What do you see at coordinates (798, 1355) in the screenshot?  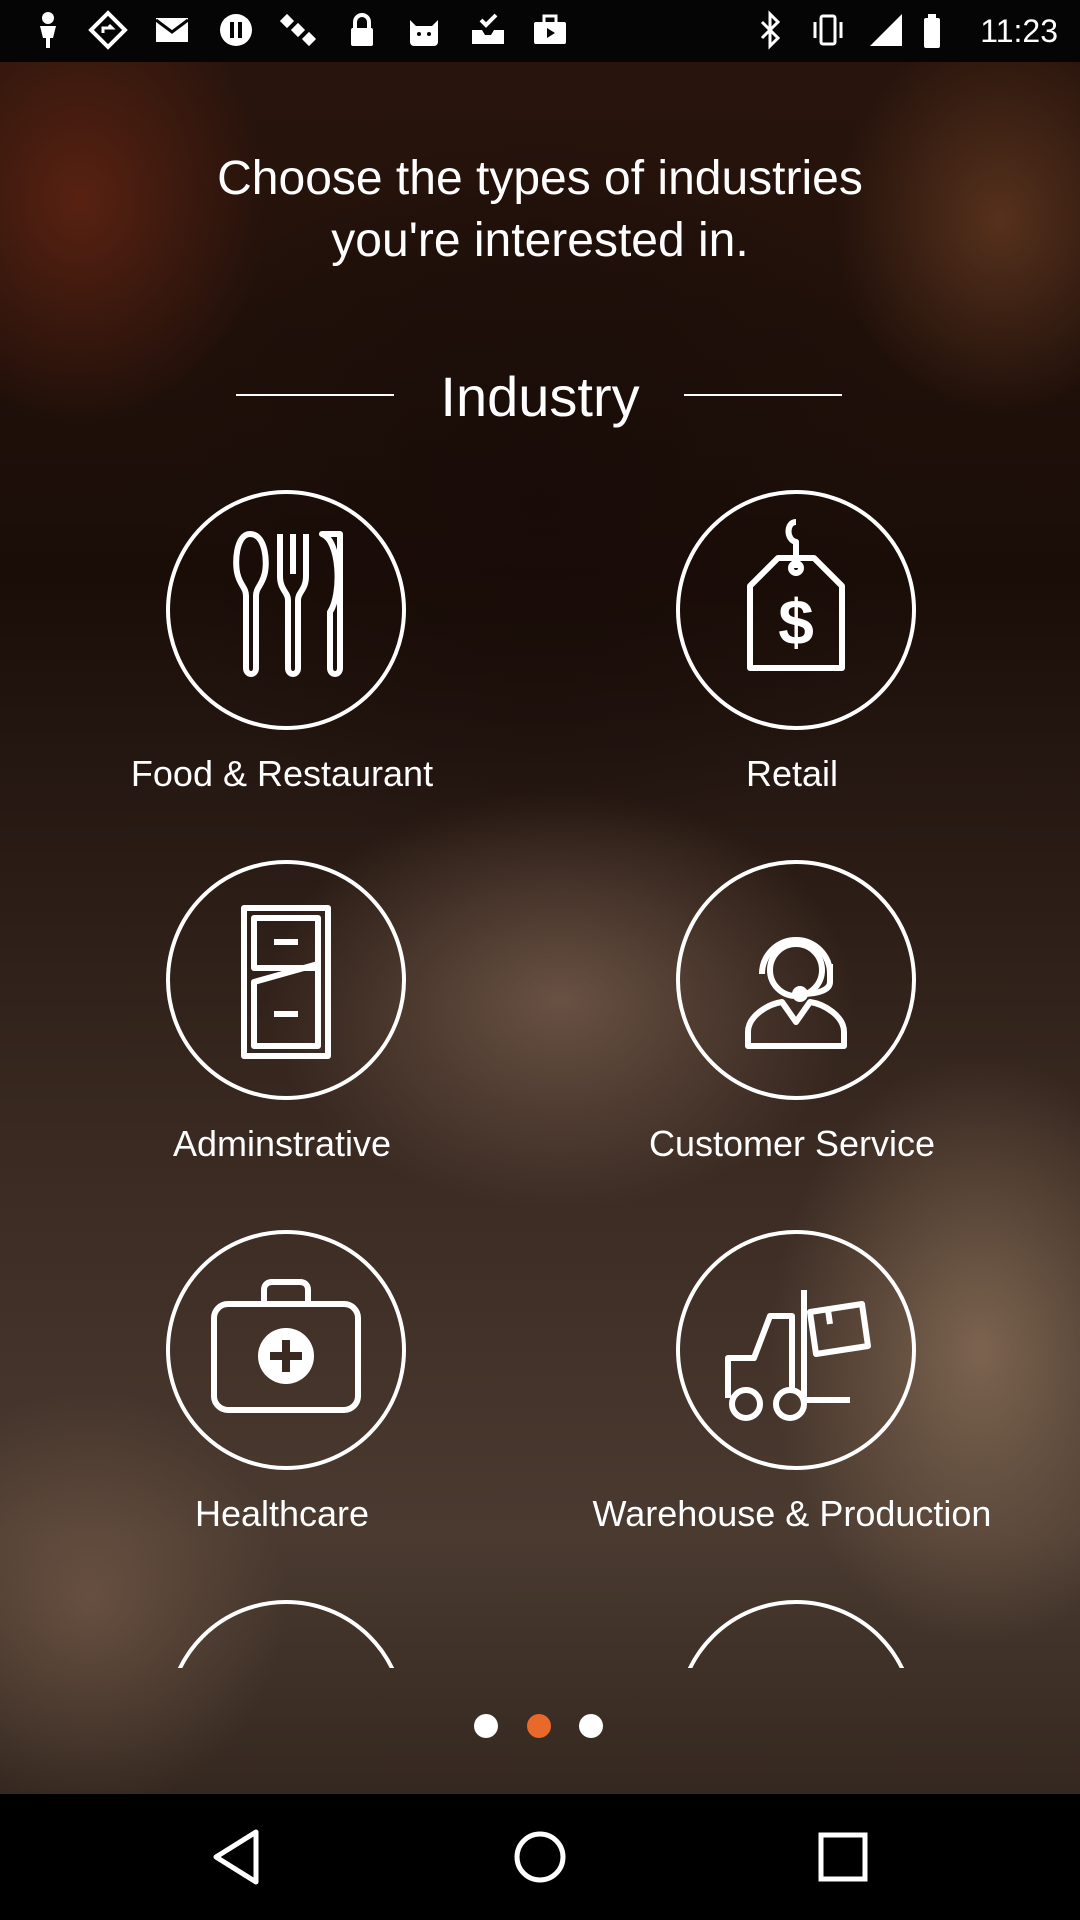 I see `forklift-icon` at bounding box center [798, 1355].